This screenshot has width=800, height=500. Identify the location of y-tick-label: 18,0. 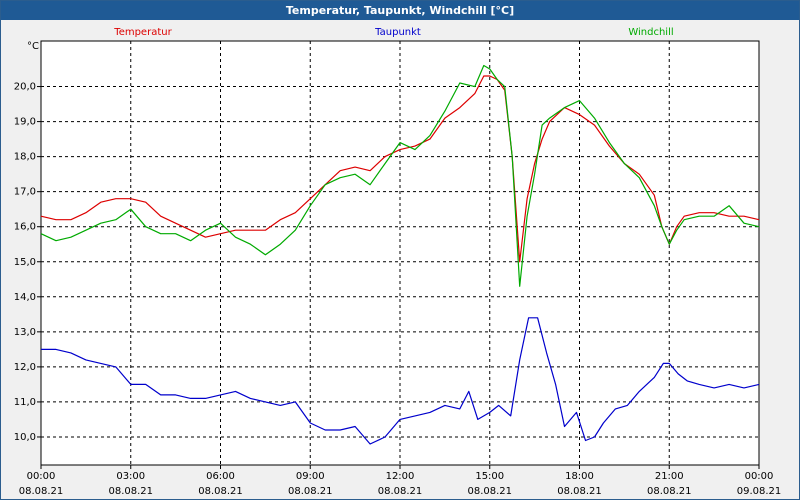
(25, 157).